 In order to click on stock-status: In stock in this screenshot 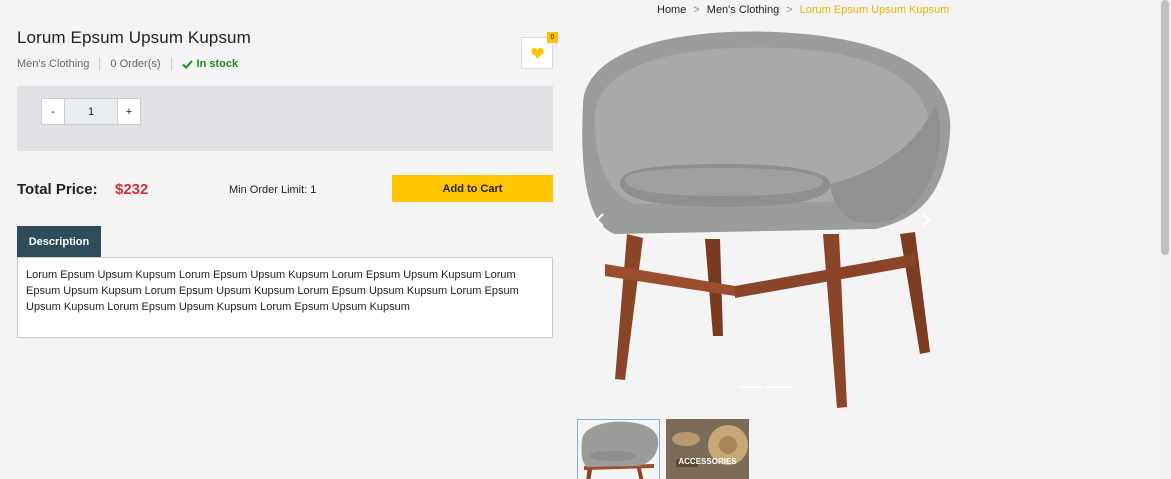, I will do `click(210, 64)`.